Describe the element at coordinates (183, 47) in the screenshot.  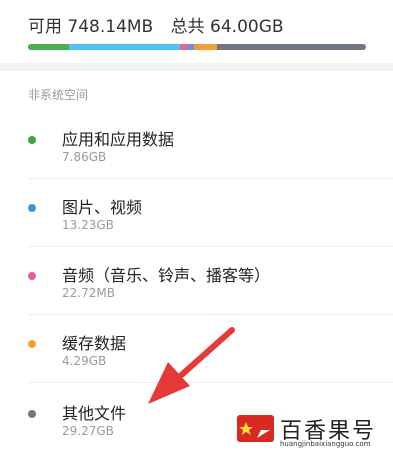
I see `usage-segment-audio` at that location.